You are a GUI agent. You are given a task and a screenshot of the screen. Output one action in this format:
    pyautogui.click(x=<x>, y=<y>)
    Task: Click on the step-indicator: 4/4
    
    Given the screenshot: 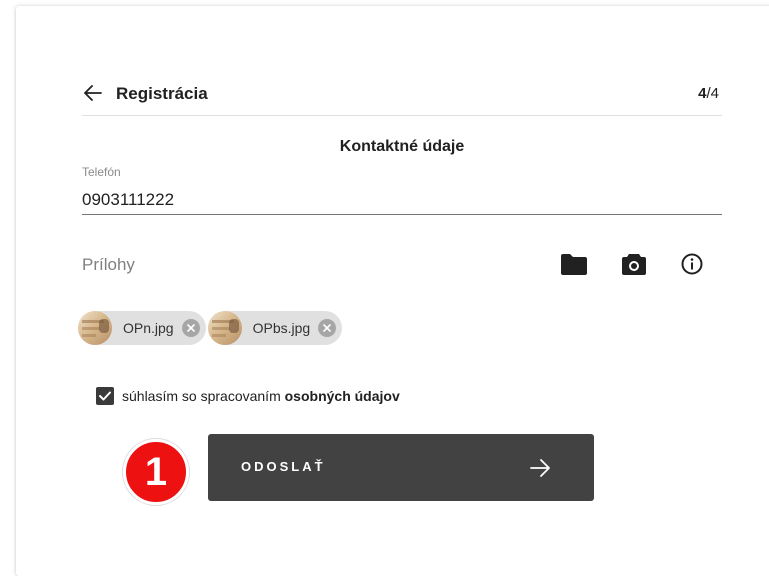 What is the action you would take?
    pyautogui.click(x=708, y=93)
    